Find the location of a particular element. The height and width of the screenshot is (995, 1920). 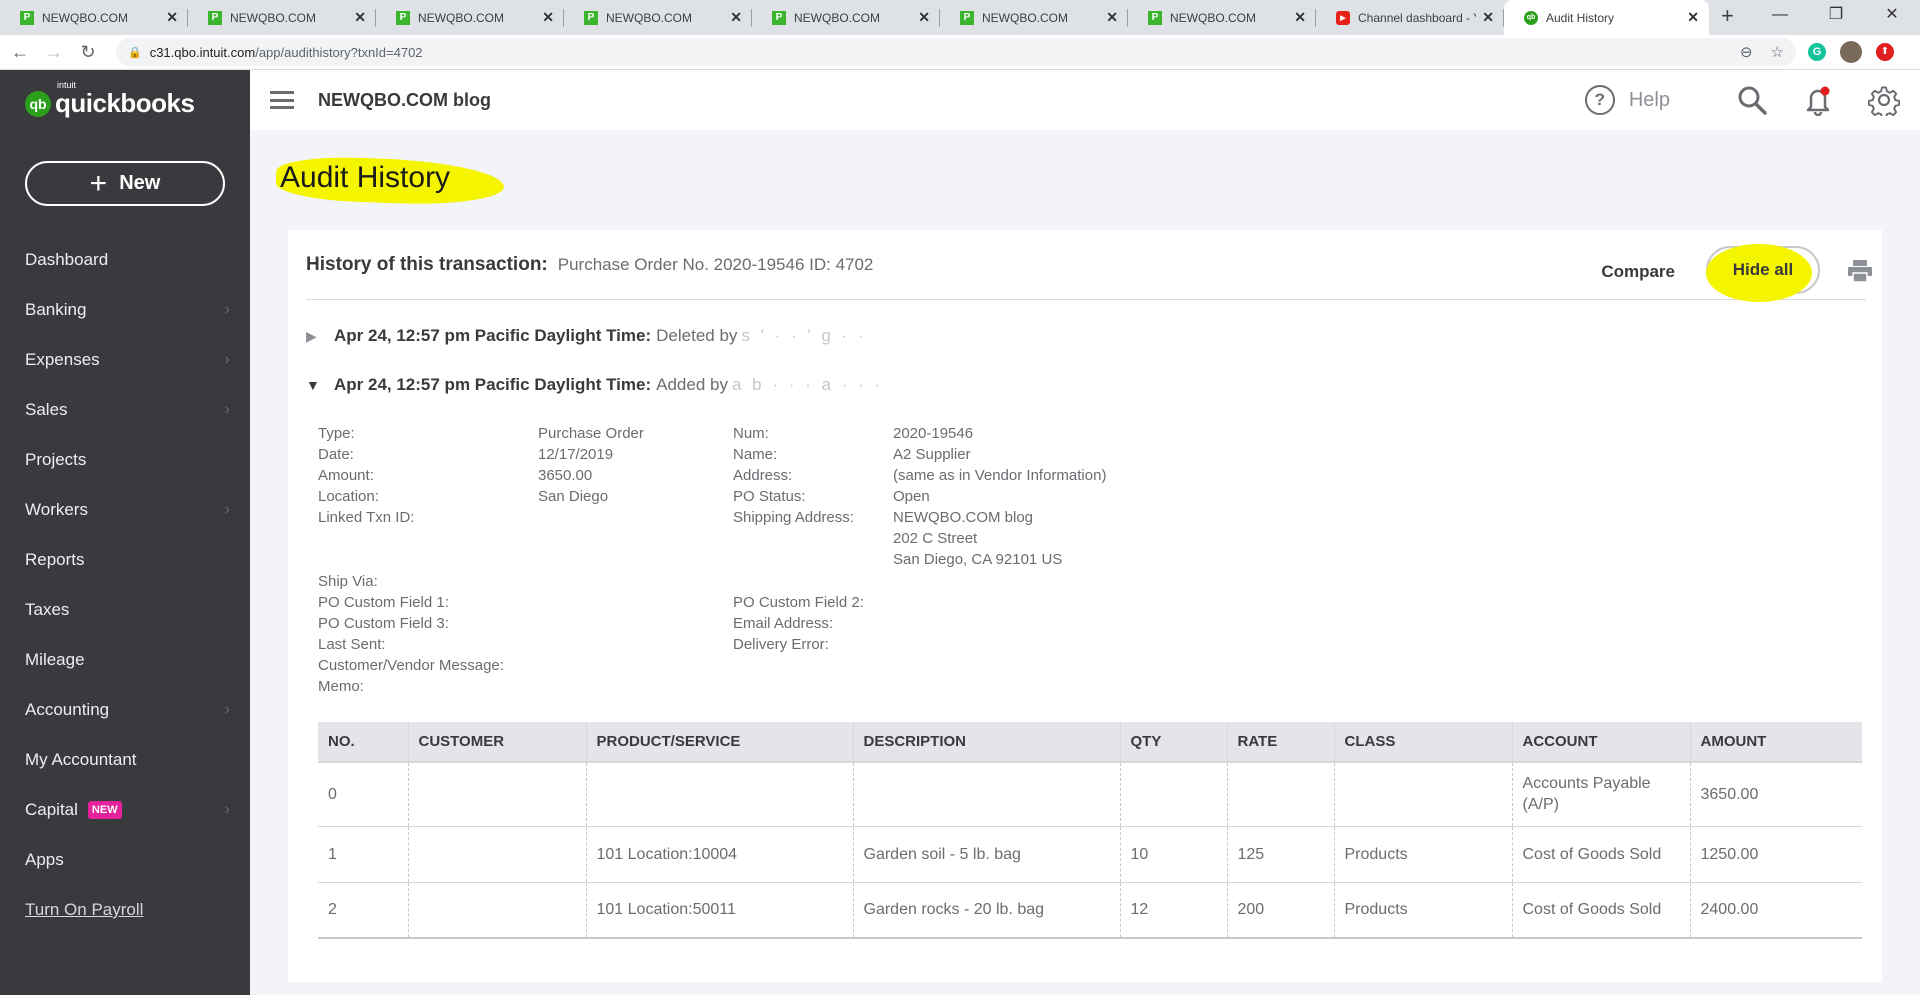

help-button: Help is located at coordinates (1649, 100).